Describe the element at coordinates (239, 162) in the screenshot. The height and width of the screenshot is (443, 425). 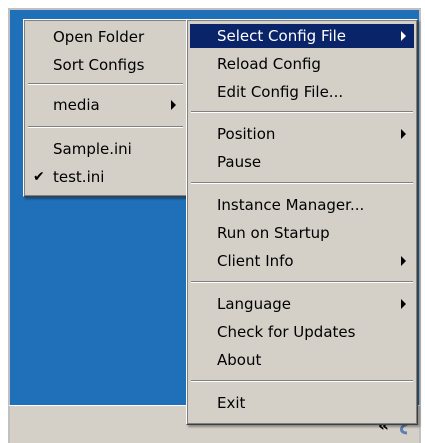
I see `menu-item-label: Pause` at that location.